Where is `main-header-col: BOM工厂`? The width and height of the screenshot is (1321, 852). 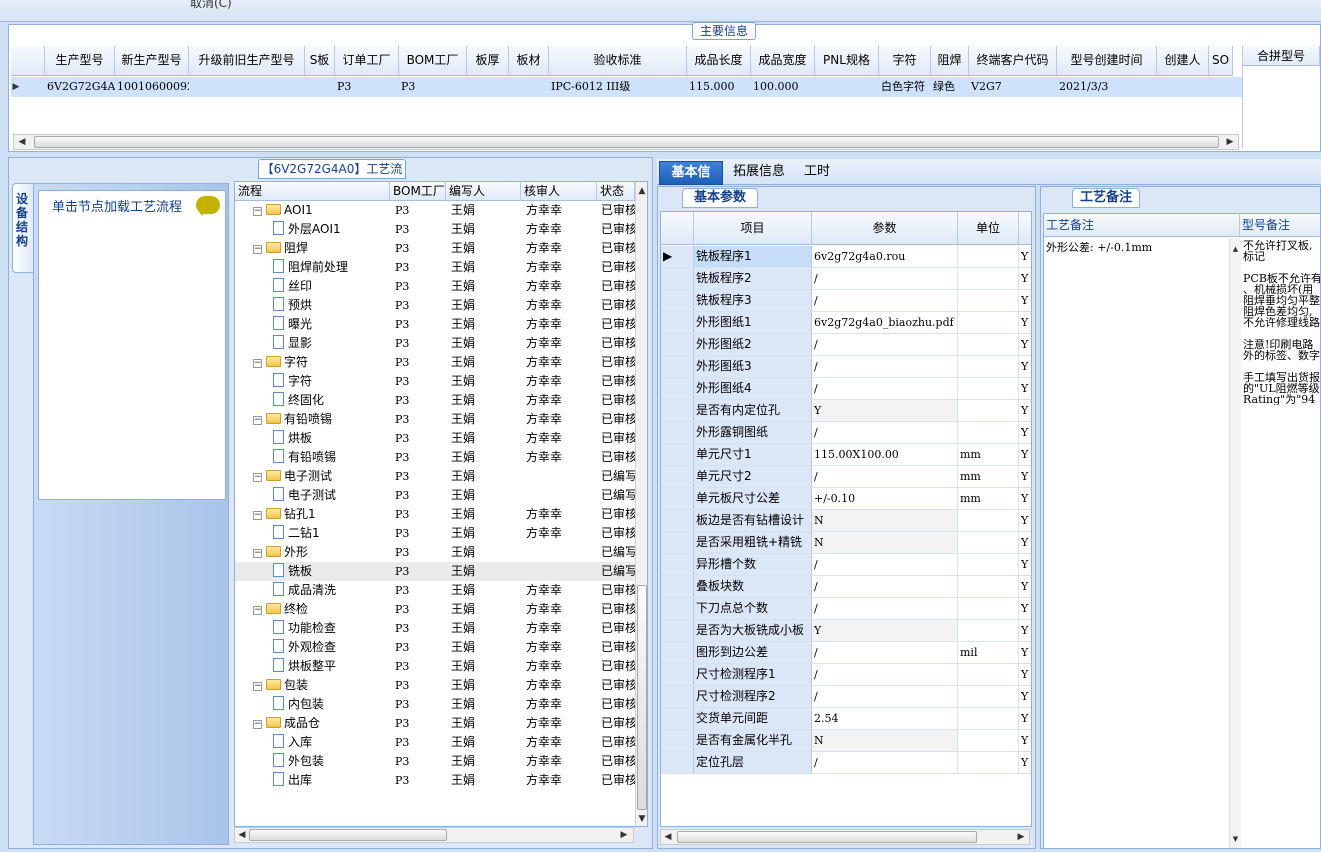
main-header-col: BOM工厂 is located at coordinates (433, 61).